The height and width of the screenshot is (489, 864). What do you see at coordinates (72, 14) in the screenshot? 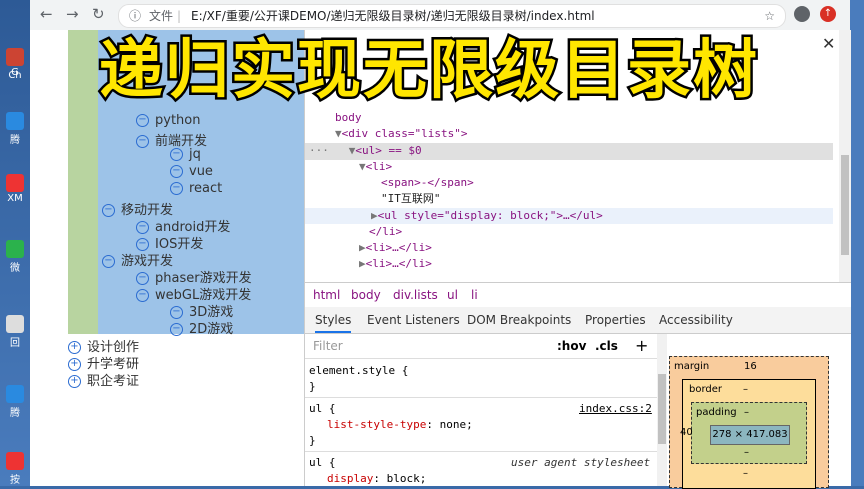
I see `forward-icon: →` at bounding box center [72, 14].